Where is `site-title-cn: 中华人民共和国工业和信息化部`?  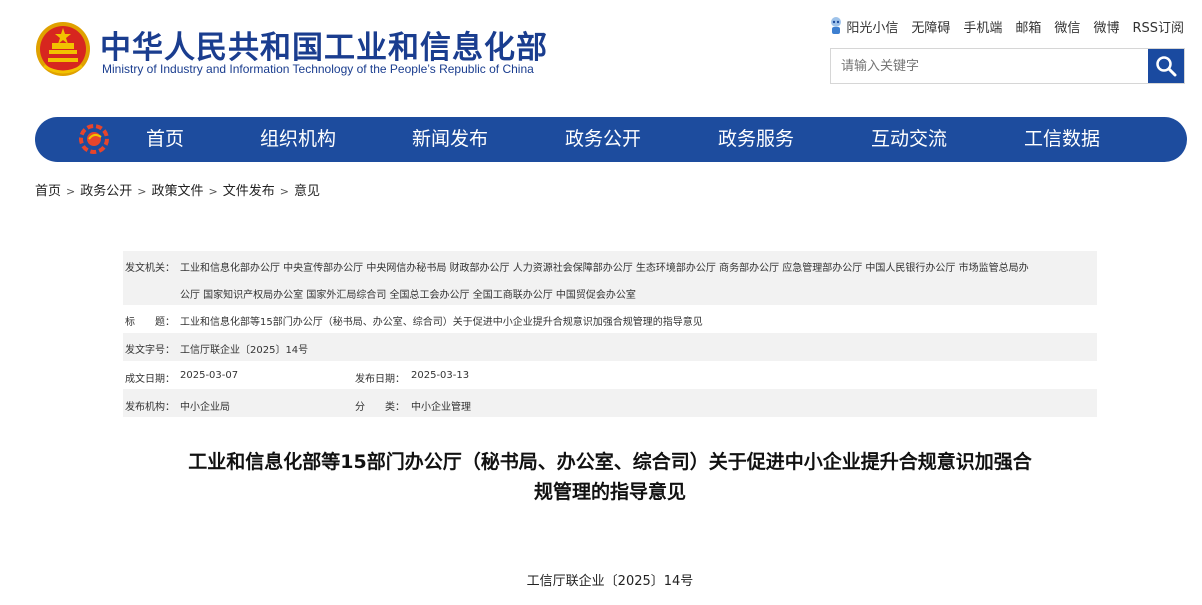 site-title-cn: 中华人民共和国工业和信息化部 is located at coordinates (324, 44).